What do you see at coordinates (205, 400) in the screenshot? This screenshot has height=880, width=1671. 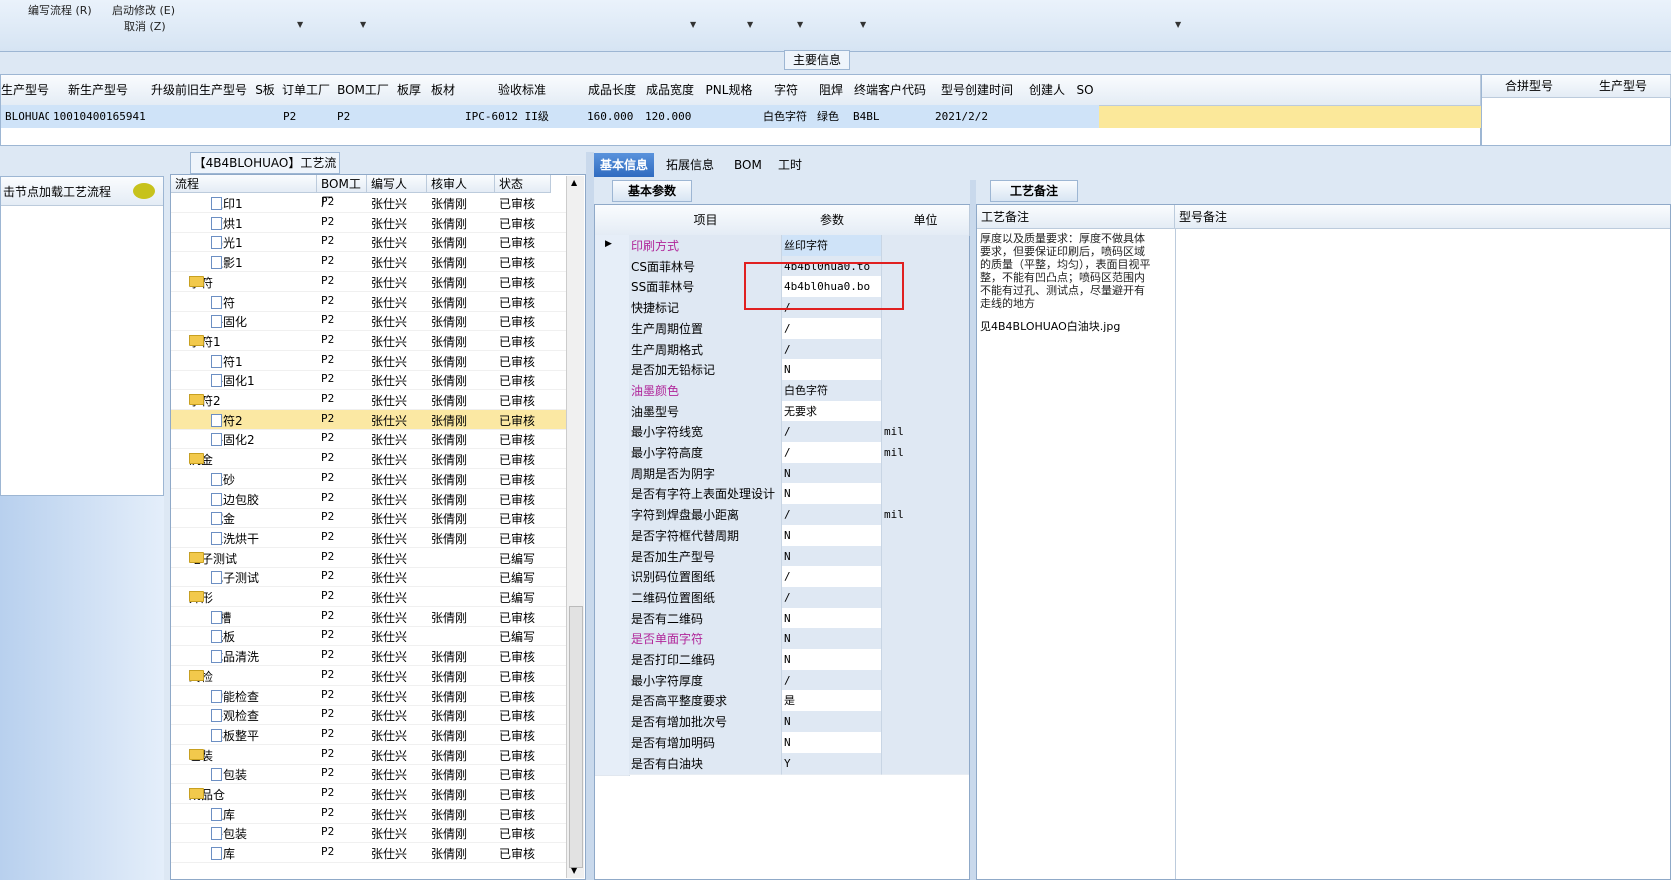 I see `tree-node: −字符2` at bounding box center [205, 400].